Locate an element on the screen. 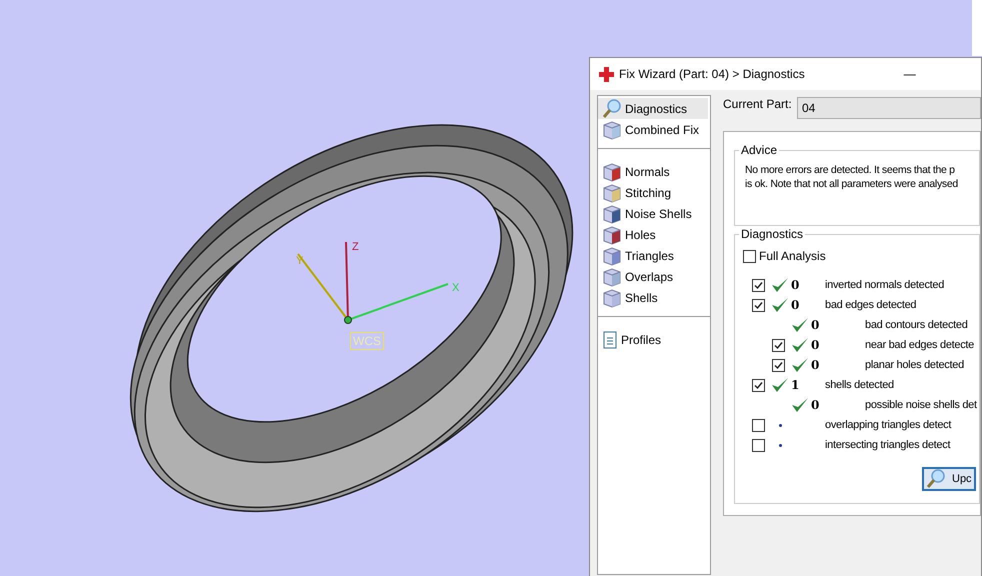 This screenshot has width=982, height=576. diagnostic-label: overlapping triangles detect is located at coordinates (888, 425).